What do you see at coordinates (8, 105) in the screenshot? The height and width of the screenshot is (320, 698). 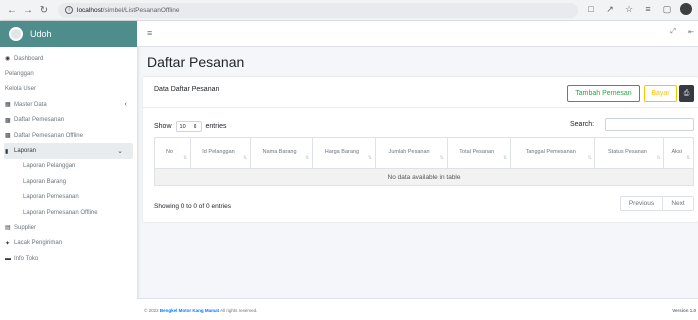 I see `table-icon: ▦` at bounding box center [8, 105].